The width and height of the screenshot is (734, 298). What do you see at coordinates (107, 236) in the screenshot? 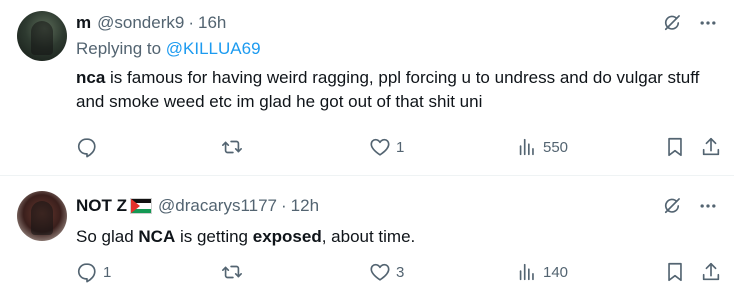
I see `tweet-text-part: So glad` at bounding box center [107, 236].